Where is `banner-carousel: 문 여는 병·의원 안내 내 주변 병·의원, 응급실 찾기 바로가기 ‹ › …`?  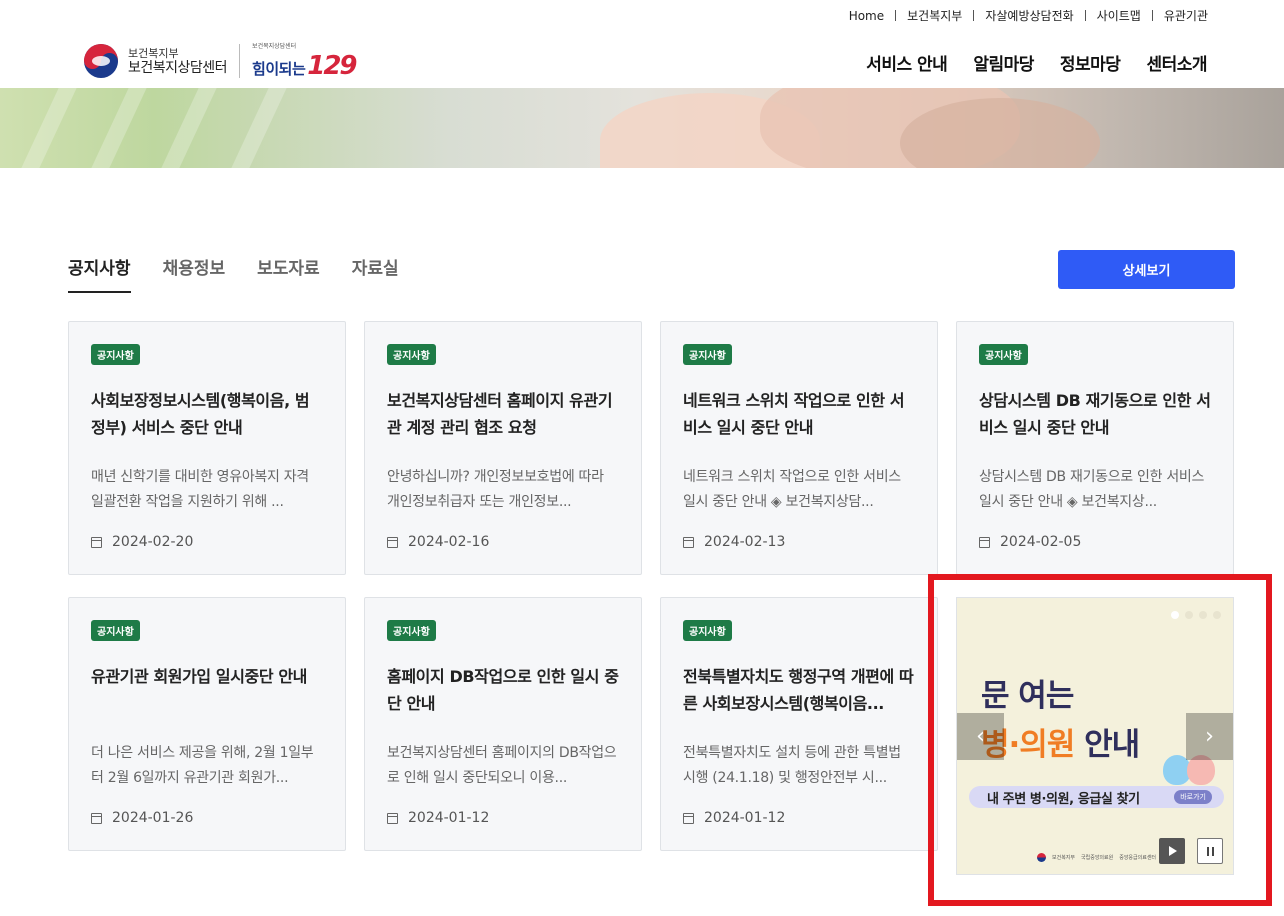
banner-carousel: 문 여는 병·의원 안내 내 주변 병·의원, 응급실 찾기 바로가기 ‹ › … is located at coordinates (1095, 736).